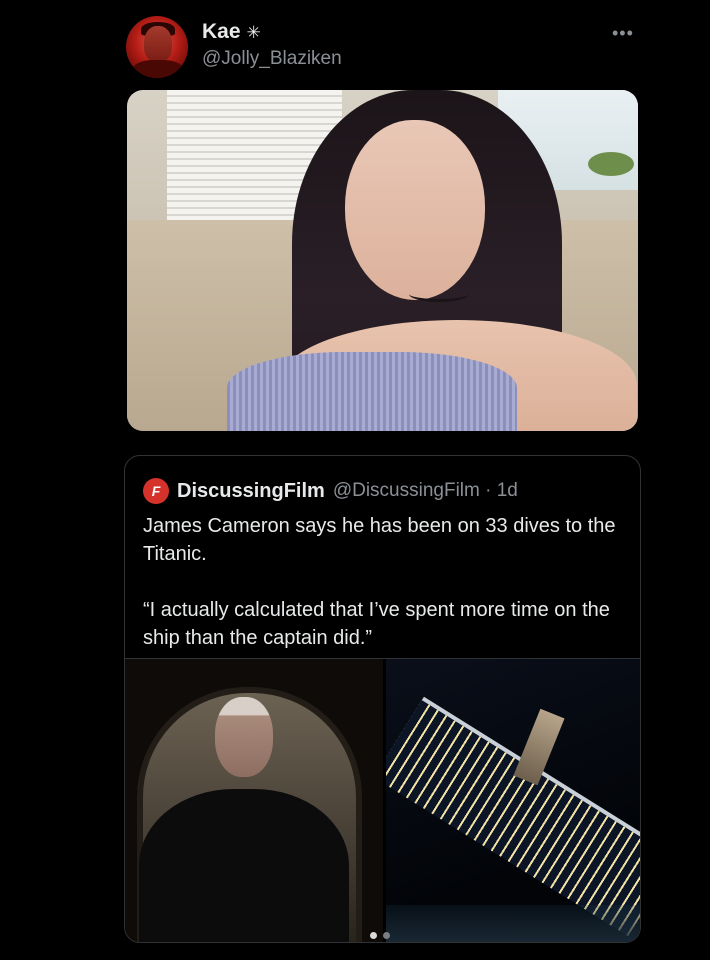 This screenshot has width=710, height=960. Describe the element at coordinates (373, 935) in the screenshot. I see `pagination-dot-active` at that location.